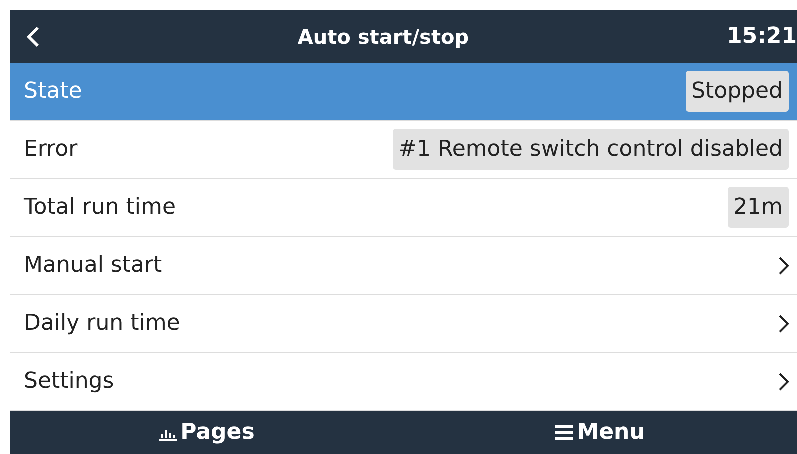 Image resolution: width=797 pixels, height=454 pixels. Describe the element at coordinates (54, 92) in the screenshot. I see `row-label: State` at that location.